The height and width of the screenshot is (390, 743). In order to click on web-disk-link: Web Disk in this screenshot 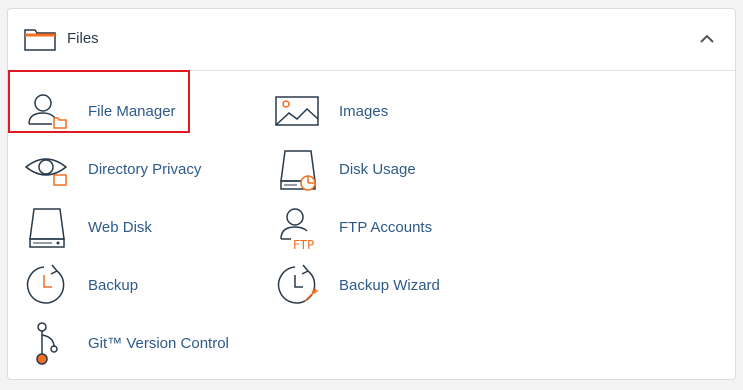, I will do `click(134, 228)`.